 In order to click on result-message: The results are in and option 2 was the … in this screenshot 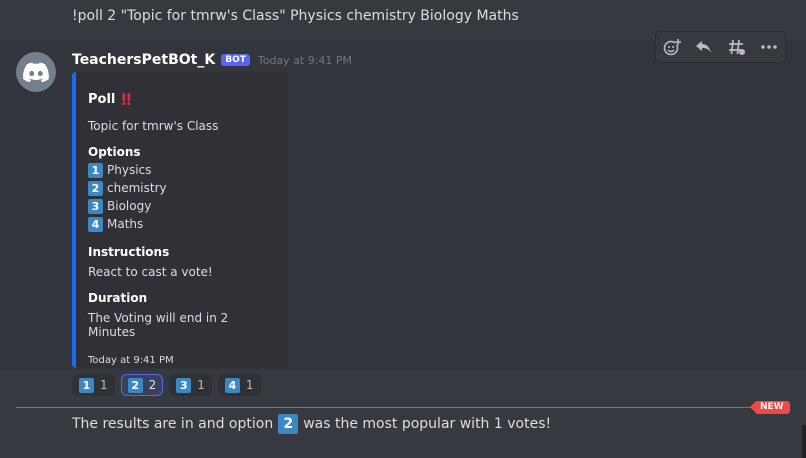, I will do `click(311, 424)`.